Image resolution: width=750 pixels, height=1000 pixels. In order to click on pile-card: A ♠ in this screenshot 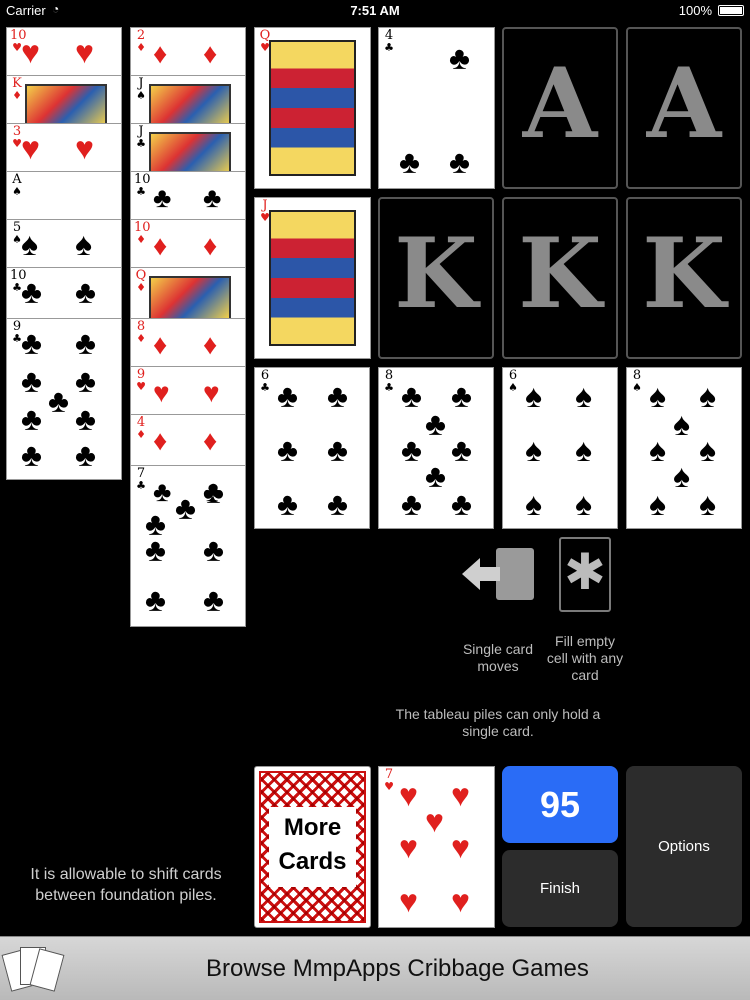, I will do `click(64, 197)`.